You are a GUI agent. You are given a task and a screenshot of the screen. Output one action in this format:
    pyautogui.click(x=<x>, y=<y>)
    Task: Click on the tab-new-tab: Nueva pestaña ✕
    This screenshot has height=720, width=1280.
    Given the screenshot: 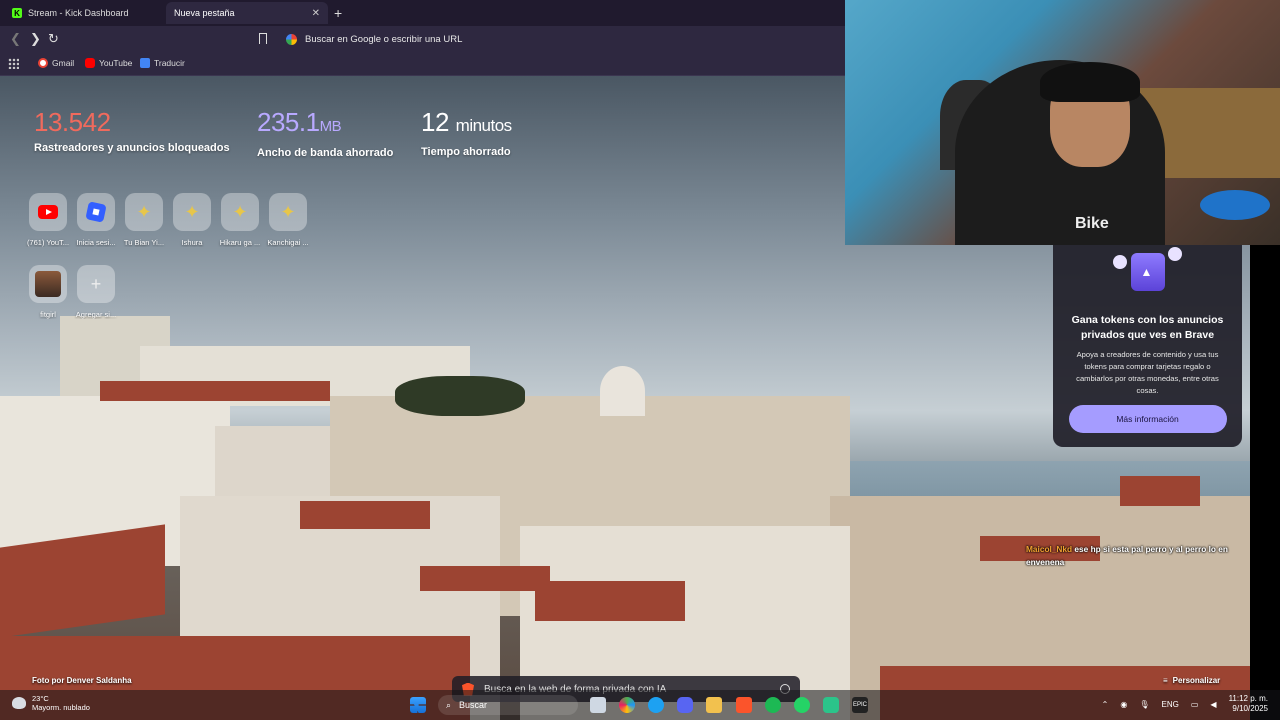 What is the action you would take?
    pyautogui.click(x=247, y=13)
    